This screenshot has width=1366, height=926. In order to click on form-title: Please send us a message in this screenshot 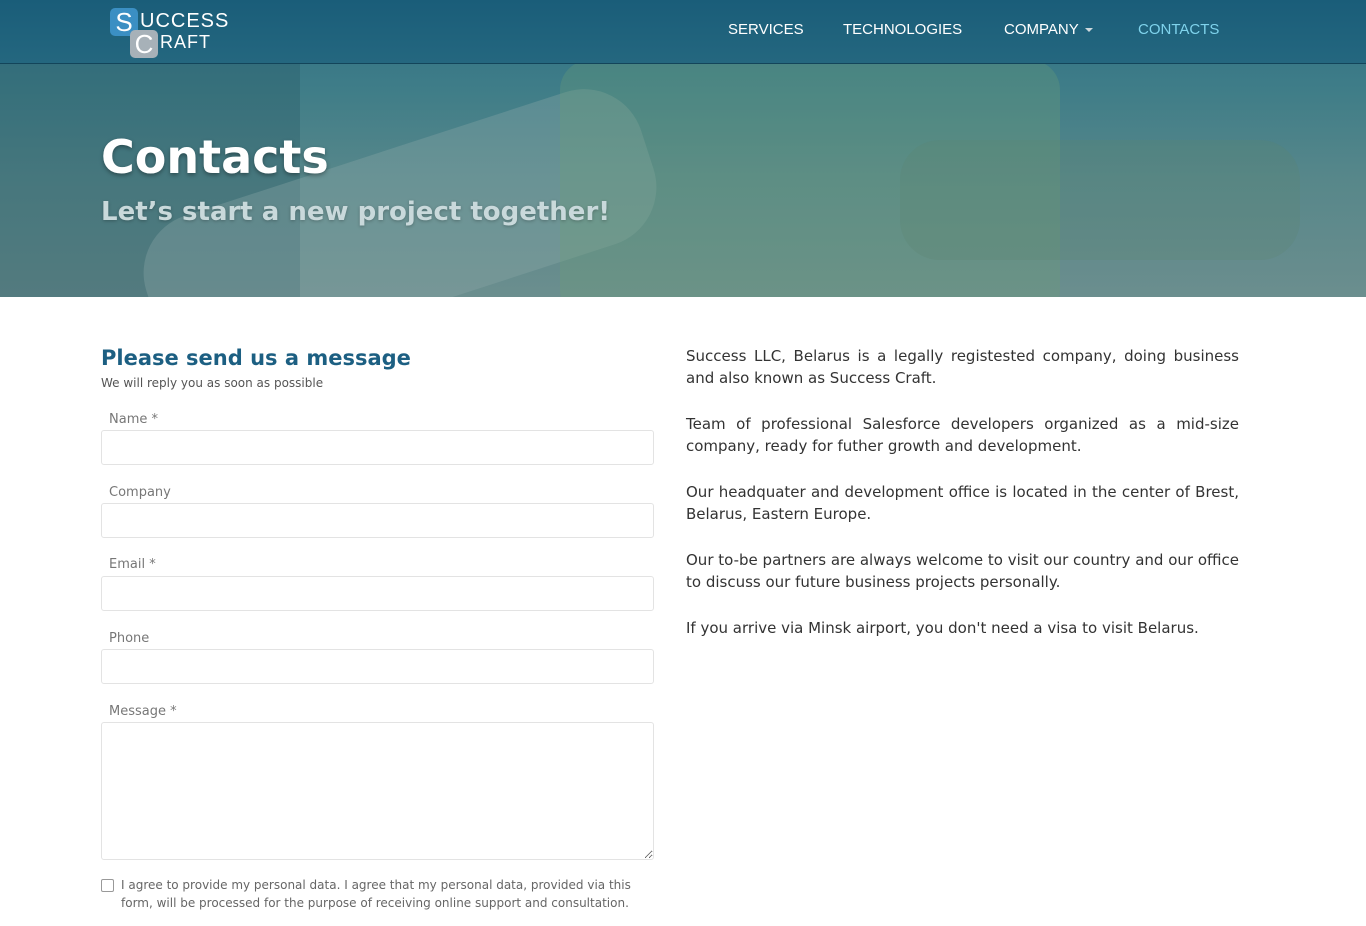, I will do `click(256, 358)`.